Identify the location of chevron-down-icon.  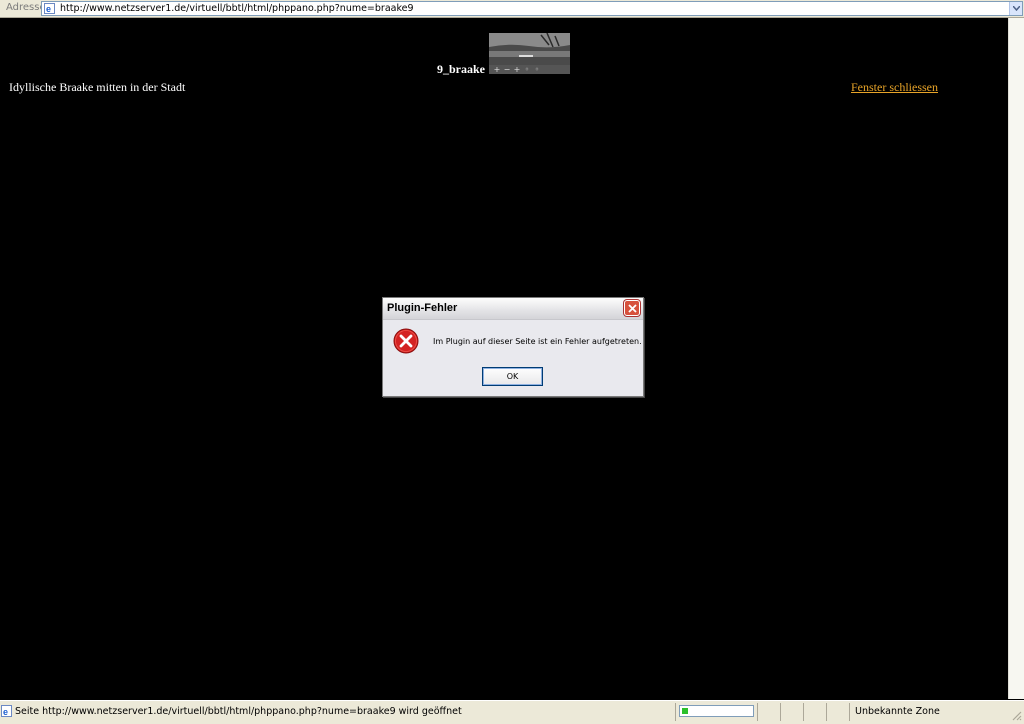
(1016, 8).